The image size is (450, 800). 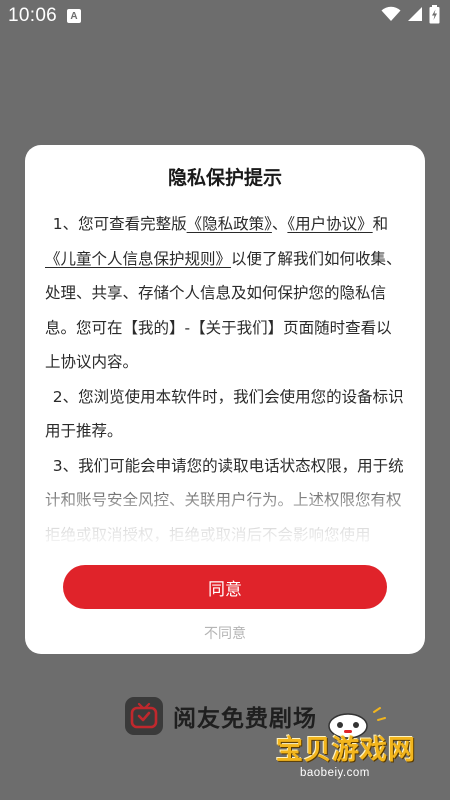 What do you see at coordinates (229, 224) in the screenshot?
I see `privacy-policy-link: 《隐私政策》` at bounding box center [229, 224].